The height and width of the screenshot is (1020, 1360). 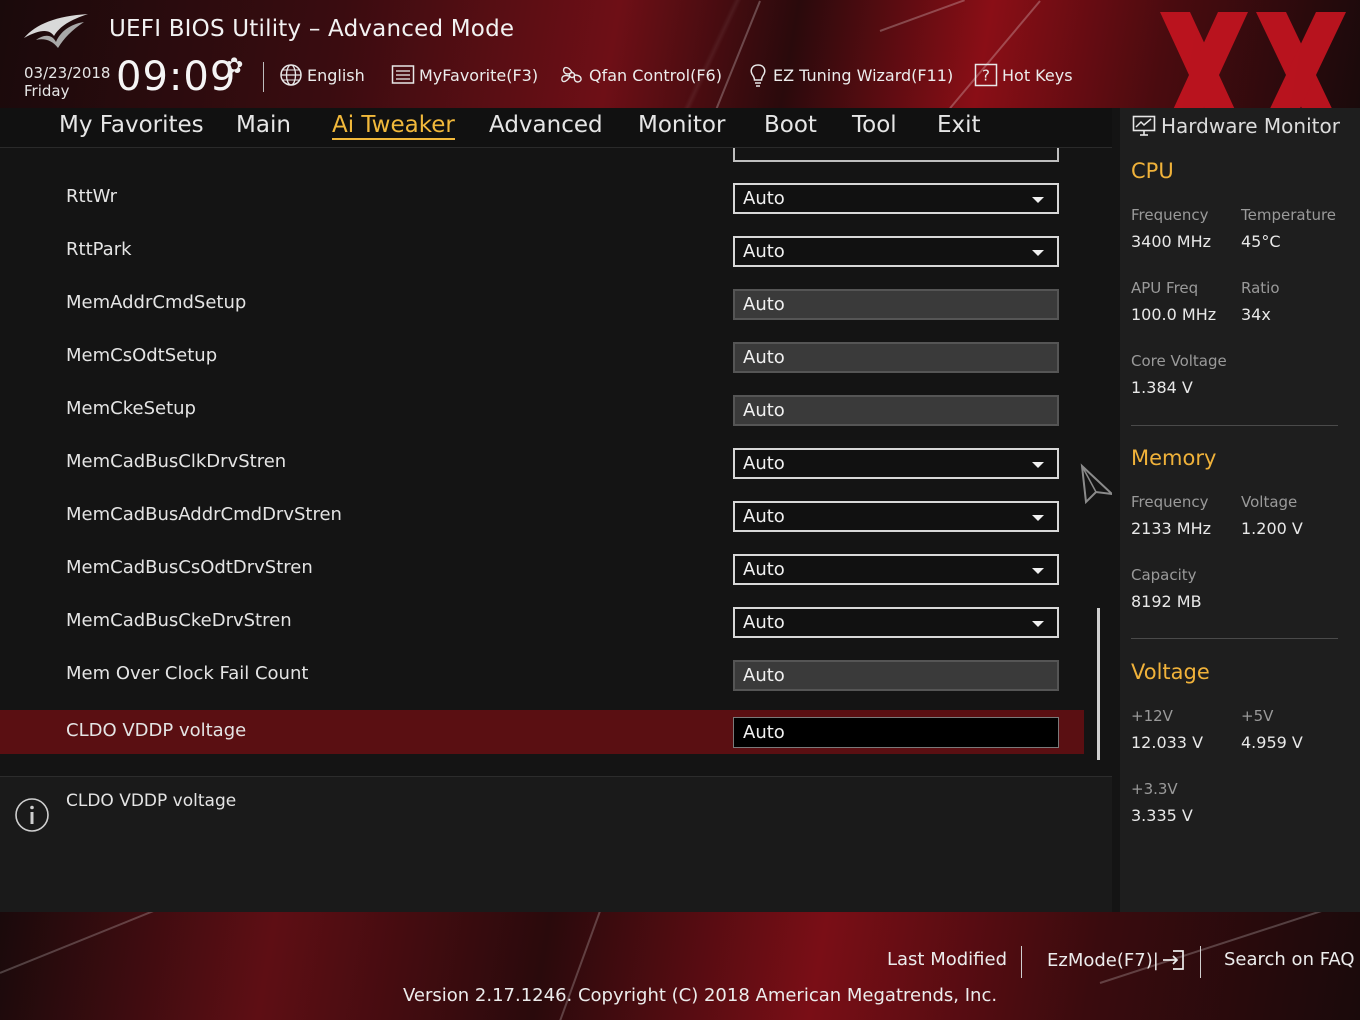 I want to click on date-display: 03/23/2018 Friday, so click(x=67, y=82).